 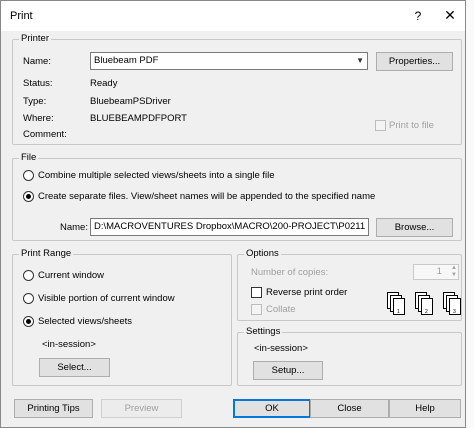 I want to click on print-to-file-checkbox, so click(x=380, y=125).